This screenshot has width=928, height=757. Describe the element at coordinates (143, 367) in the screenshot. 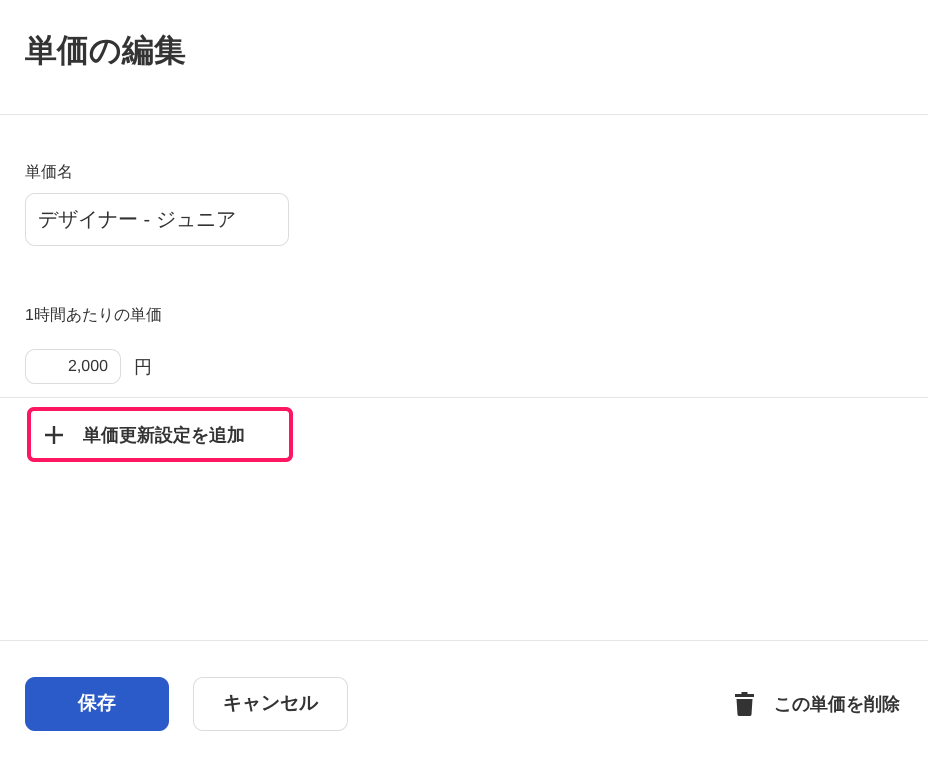

I see `currency-unit: 円` at that location.